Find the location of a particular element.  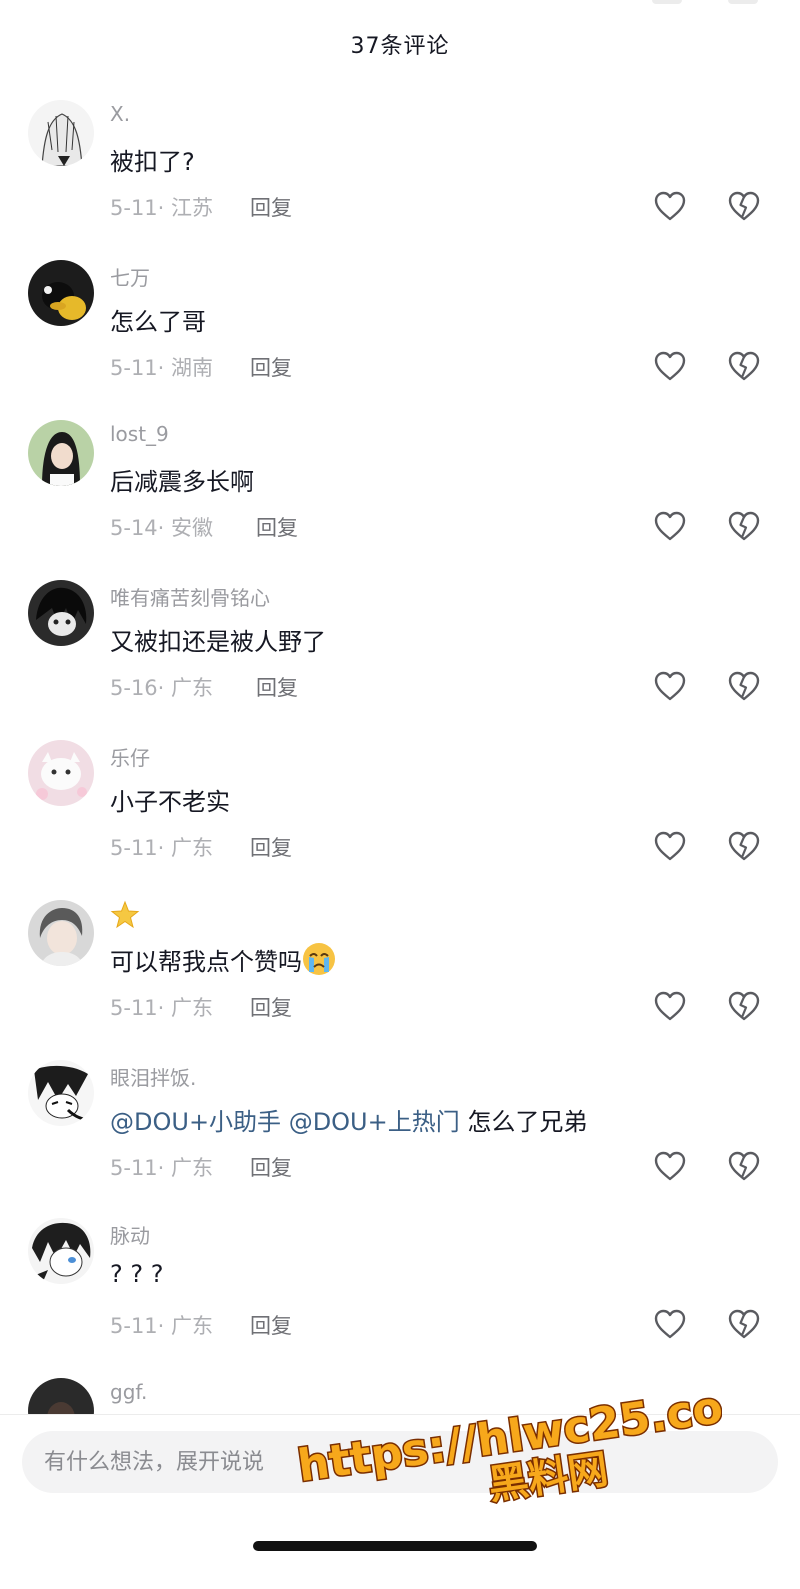

comment-date-location: 5-16· 广东 is located at coordinates (162, 688).